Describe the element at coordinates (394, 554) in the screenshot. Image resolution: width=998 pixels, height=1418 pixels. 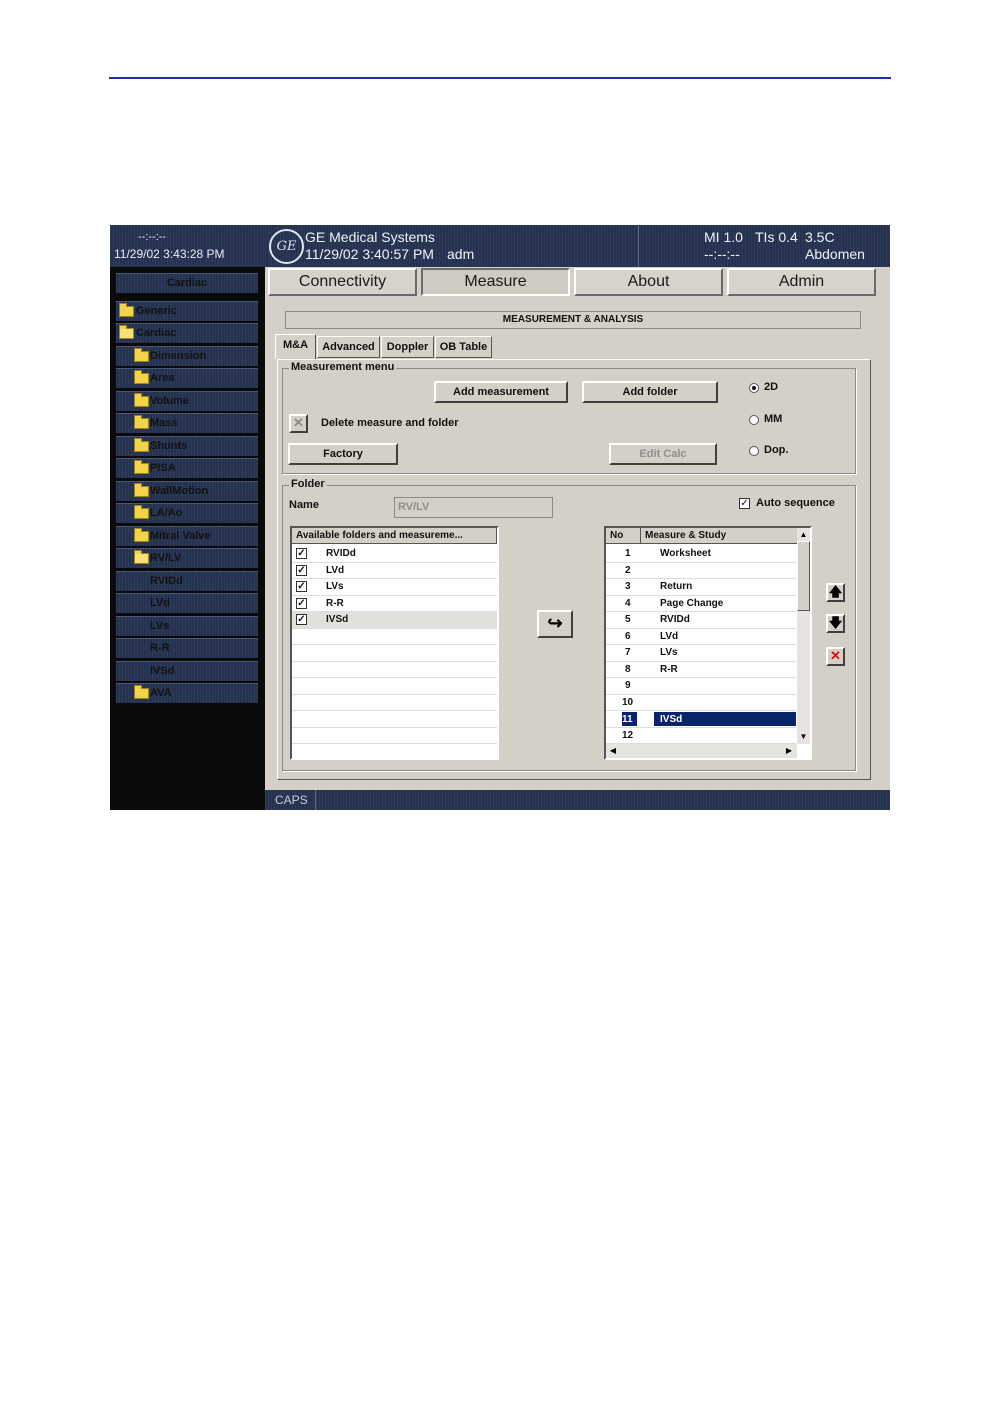
I see `list-item: ✓ RVIDd` at that location.